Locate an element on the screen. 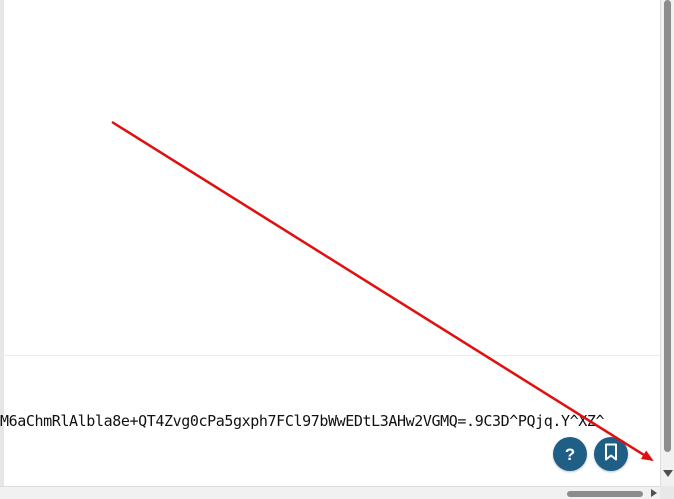 Image resolution: width=674 pixels, height=499 pixels. horizontal-scrollbar-thumb is located at coordinates (605, 494).